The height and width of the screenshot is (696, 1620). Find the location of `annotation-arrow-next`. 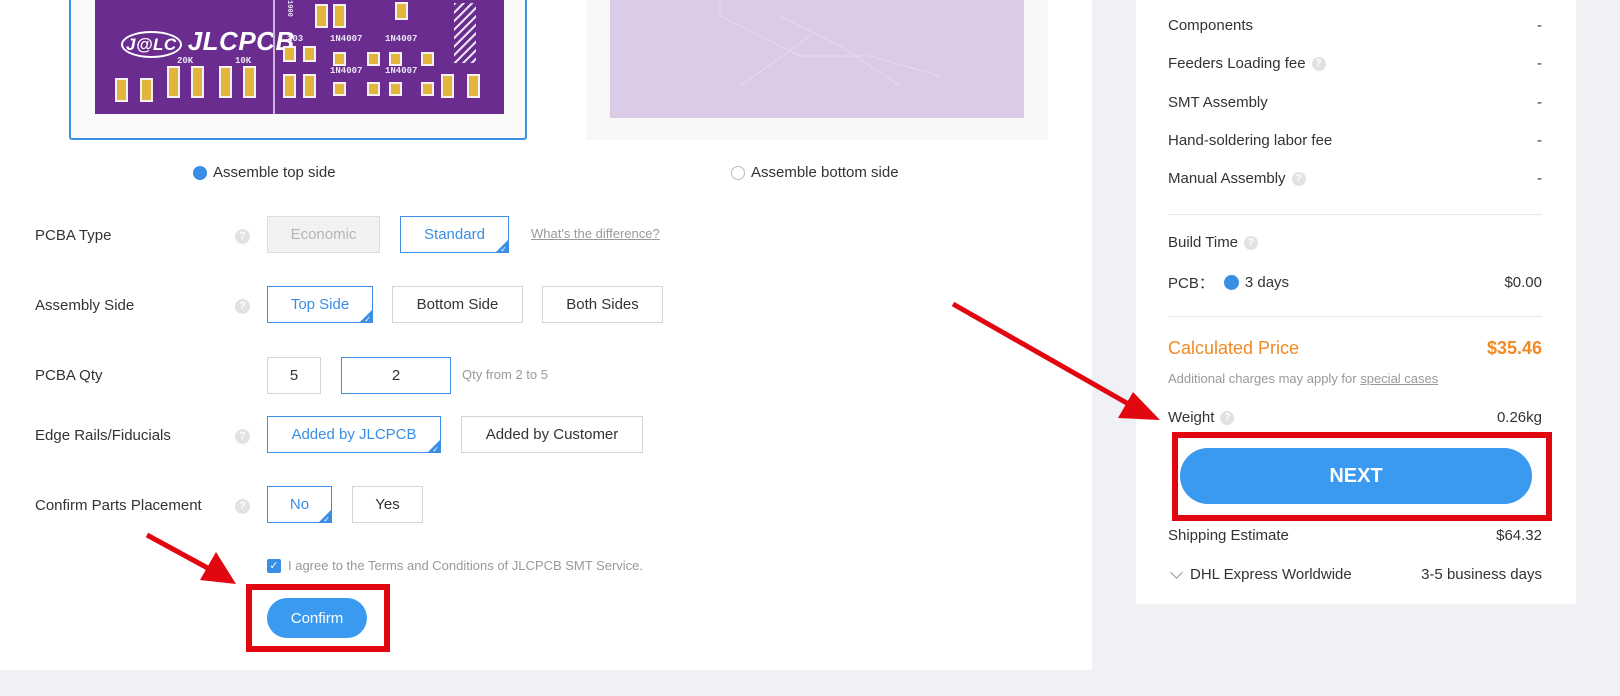

annotation-arrow-next is located at coordinates (1055, 360).